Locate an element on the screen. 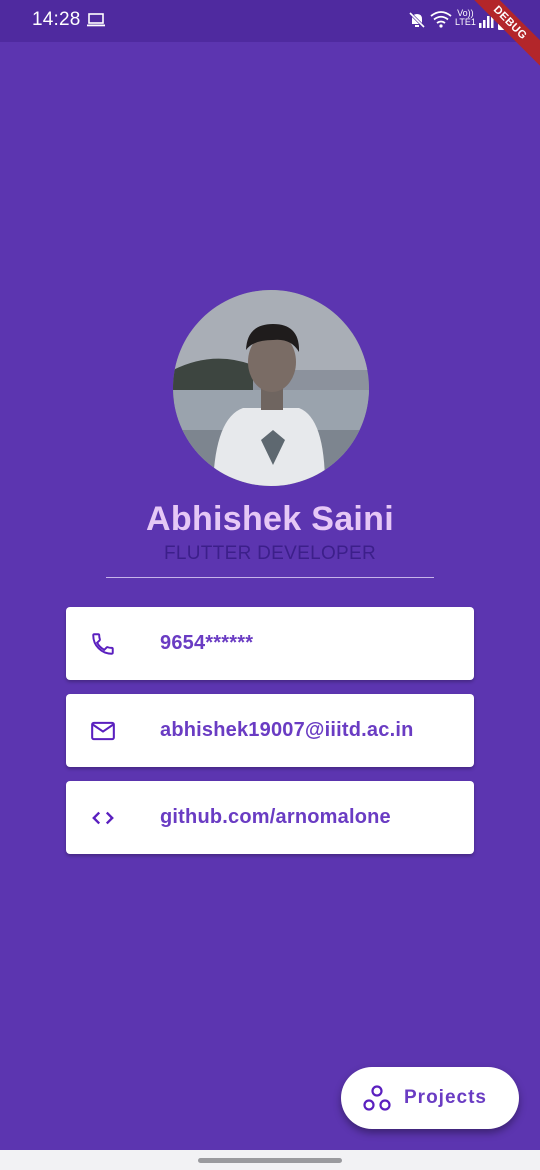 This screenshot has height=1170, width=540. profile-name: Abhishek Saini is located at coordinates (270, 519).